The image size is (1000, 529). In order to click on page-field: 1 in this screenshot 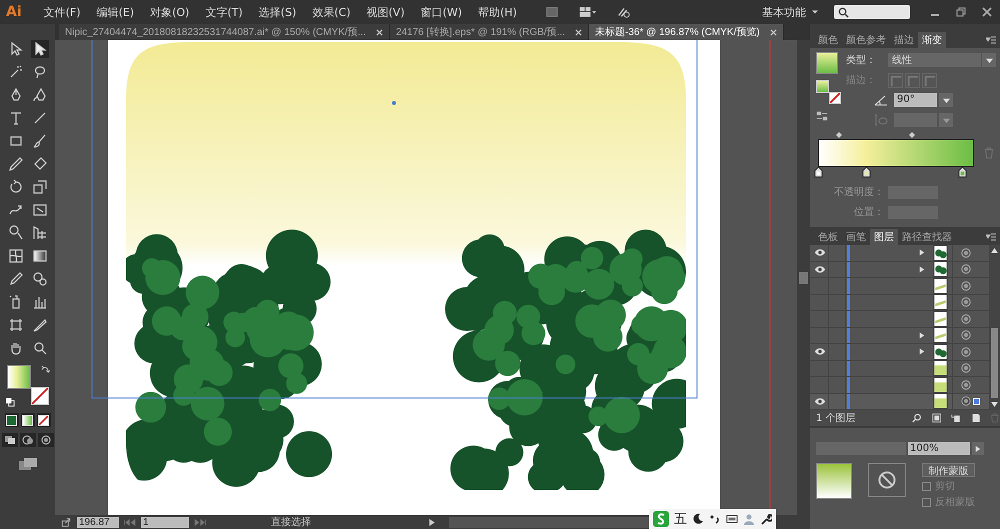, I will do `click(165, 522)`.